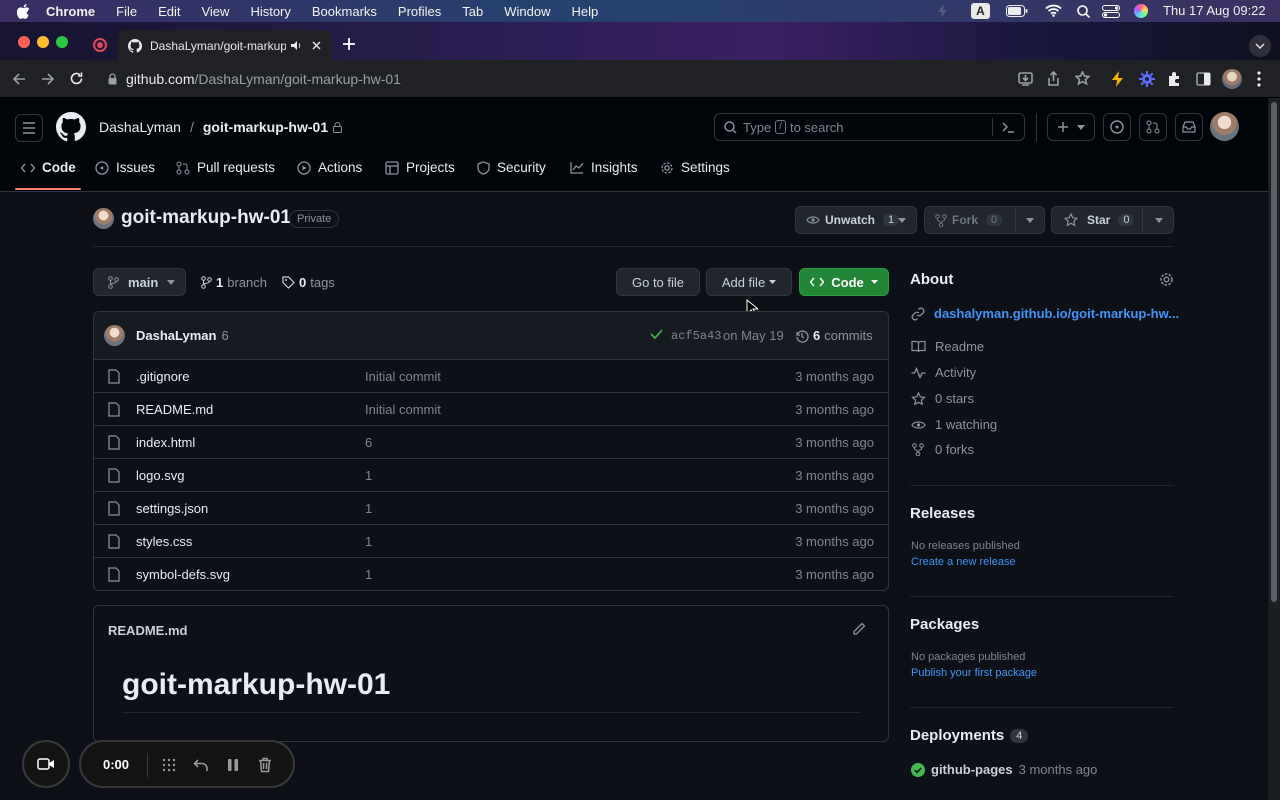 The image size is (1280, 800). I want to click on hamburger-menu-button, so click(29, 128).